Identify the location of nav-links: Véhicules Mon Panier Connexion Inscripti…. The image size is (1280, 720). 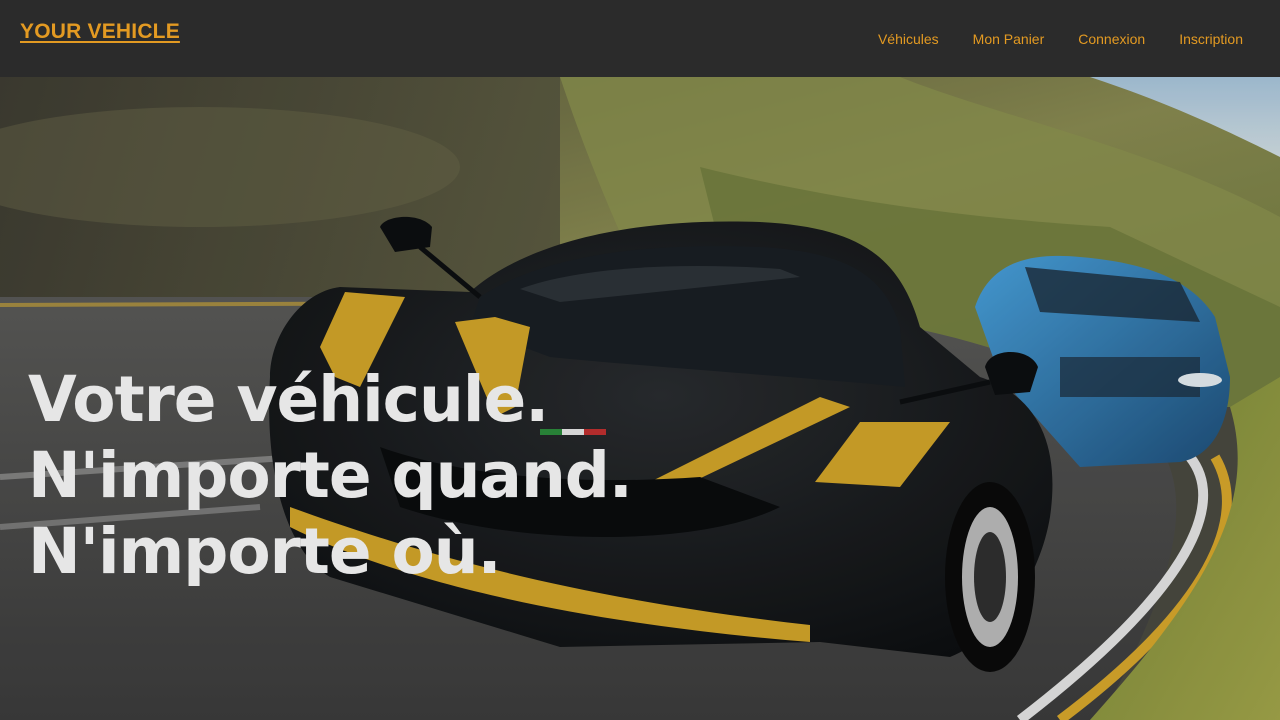
(1060, 39).